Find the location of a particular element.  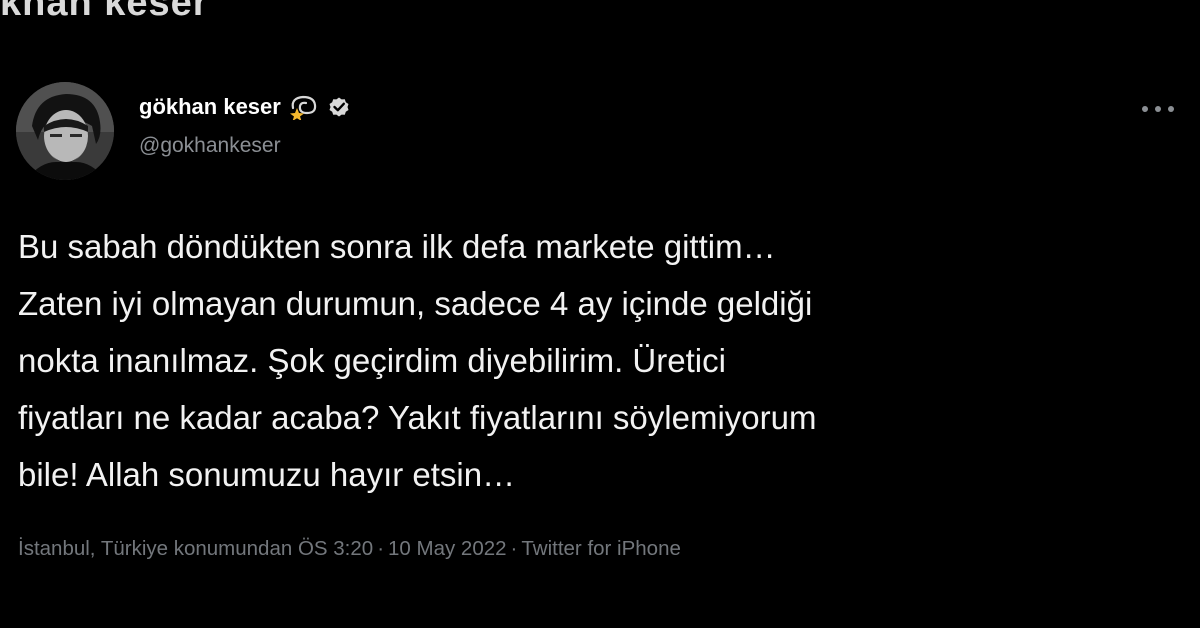

tweet-source: Twitter for iPhone is located at coordinates (601, 548).